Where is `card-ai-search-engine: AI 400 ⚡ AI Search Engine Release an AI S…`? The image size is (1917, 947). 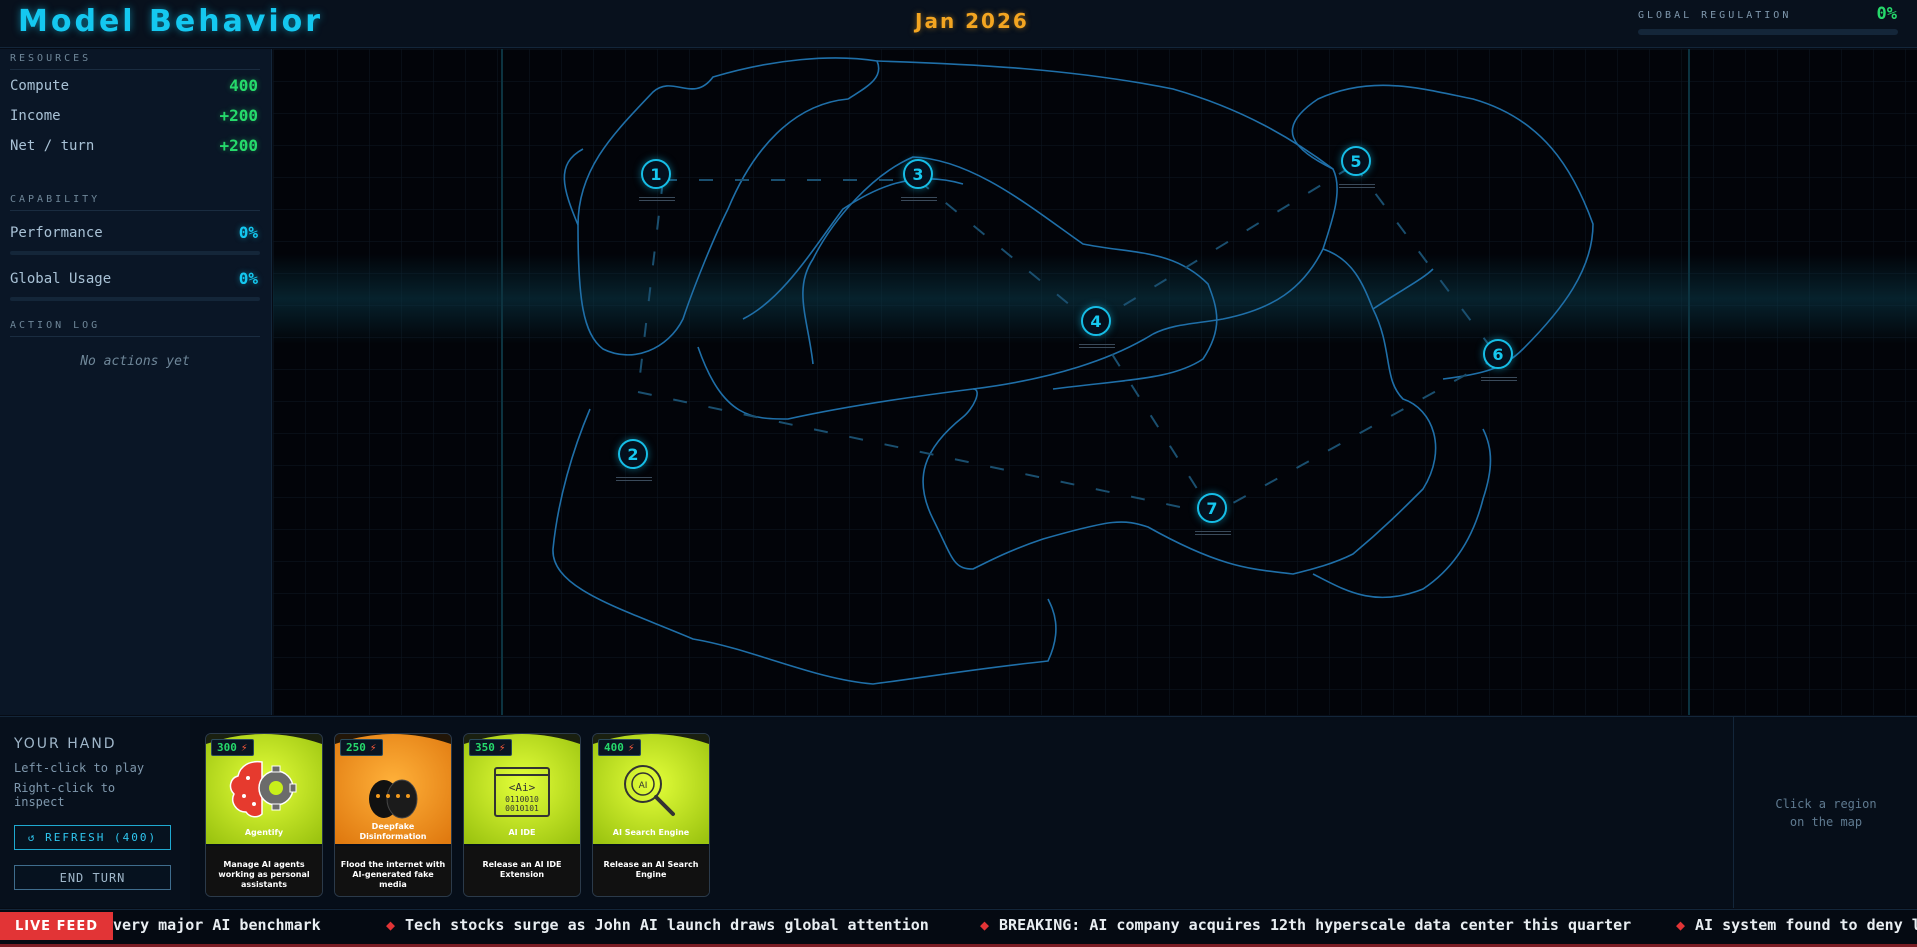
card-ai-search-engine: AI 400 ⚡ AI Search Engine Release an AI S… is located at coordinates (651, 815).